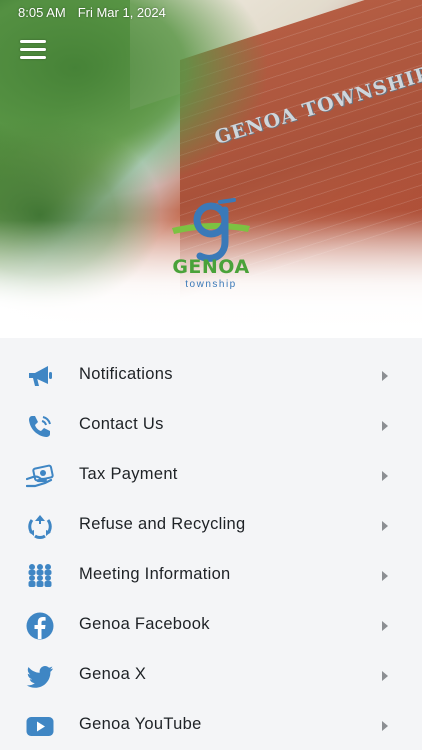 The width and height of the screenshot is (422, 750). What do you see at coordinates (211, 675) in the screenshot?
I see `menu-item-genoa-x: Genoa X` at bounding box center [211, 675].